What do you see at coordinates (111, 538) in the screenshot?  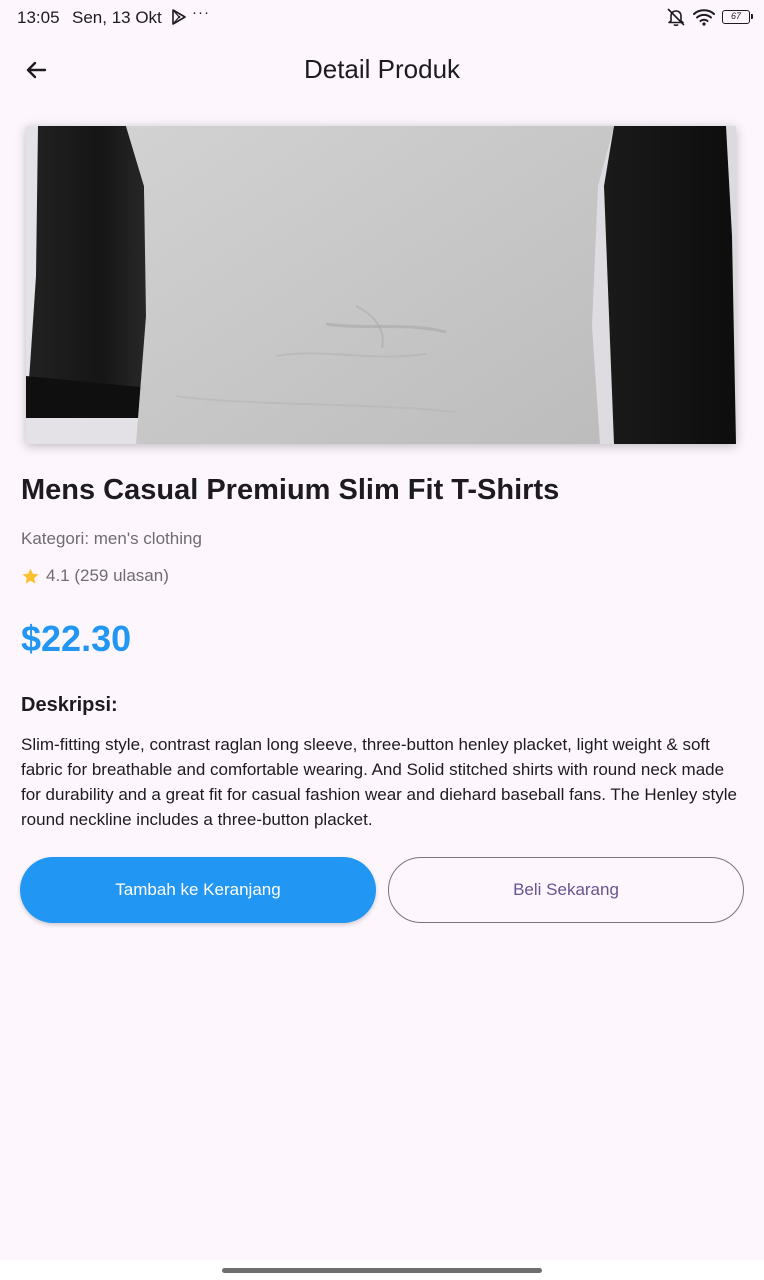 I see `product-category: Kategori: men's clothing` at bounding box center [111, 538].